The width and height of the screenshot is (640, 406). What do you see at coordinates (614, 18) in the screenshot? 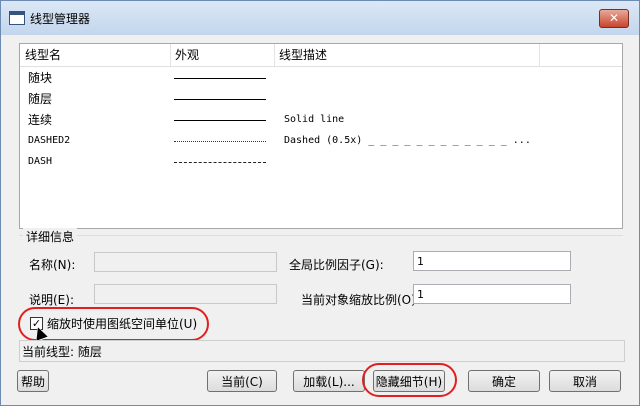
I see `close-button: ✕` at bounding box center [614, 18].